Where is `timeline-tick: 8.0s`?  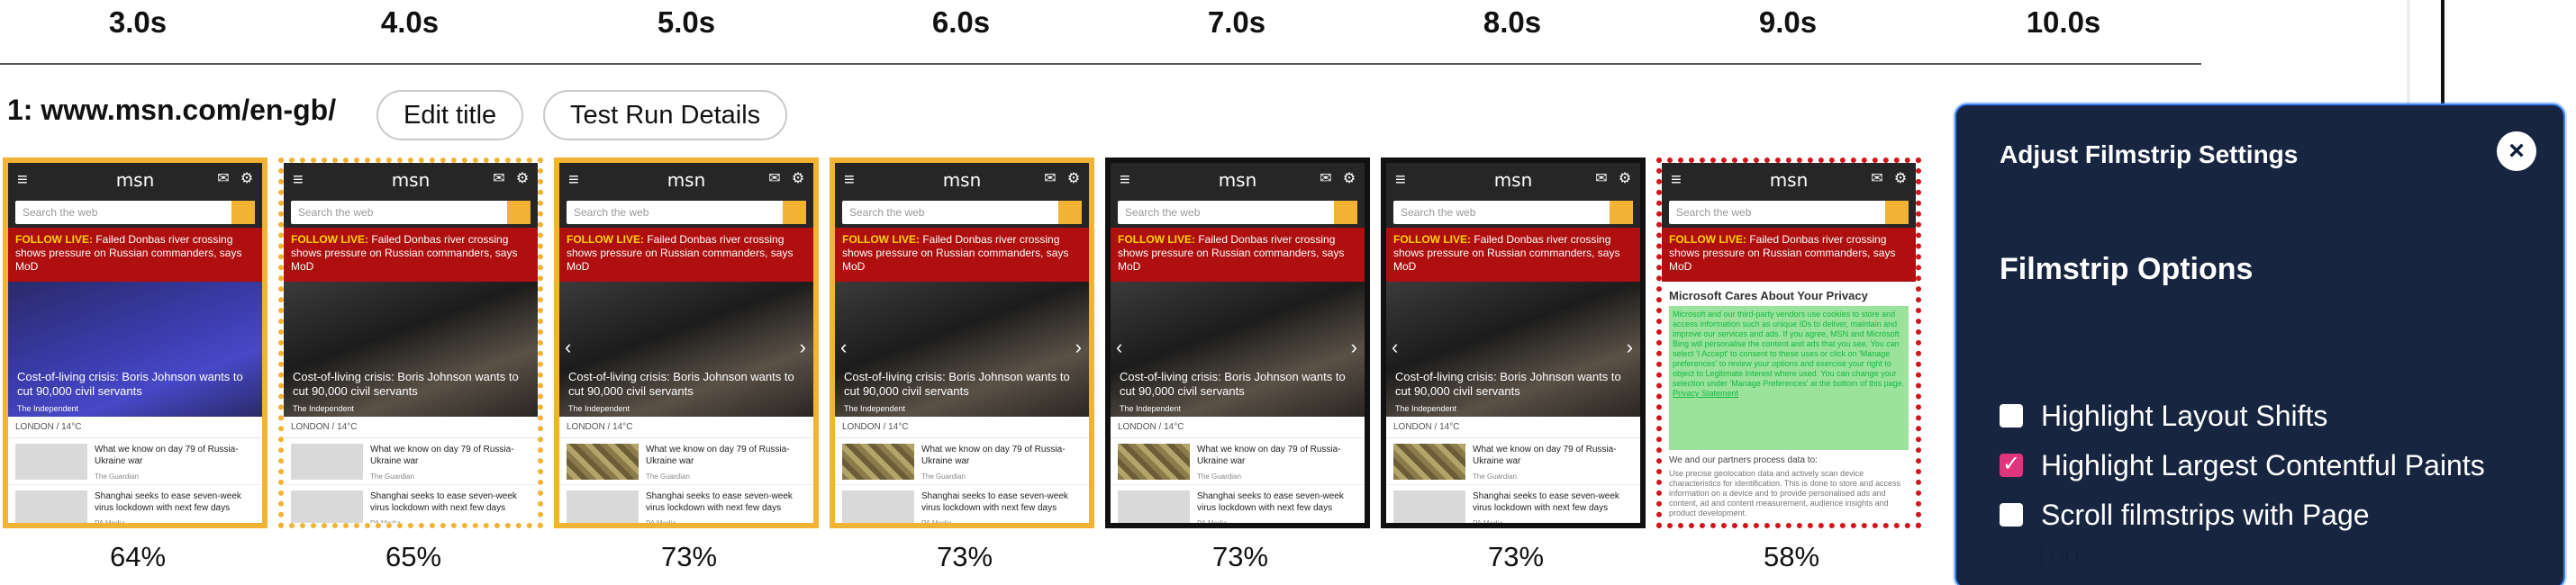
timeline-tick: 8.0s is located at coordinates (1512, 22).